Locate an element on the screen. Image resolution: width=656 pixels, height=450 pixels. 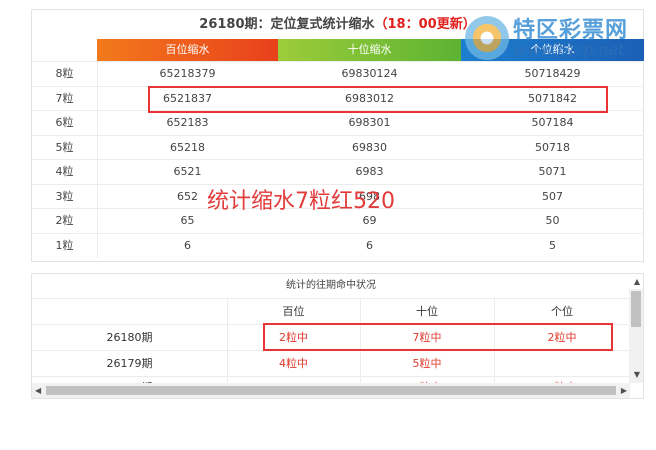
horizontal-scroll-thumb is located at coordinates (331, 390).